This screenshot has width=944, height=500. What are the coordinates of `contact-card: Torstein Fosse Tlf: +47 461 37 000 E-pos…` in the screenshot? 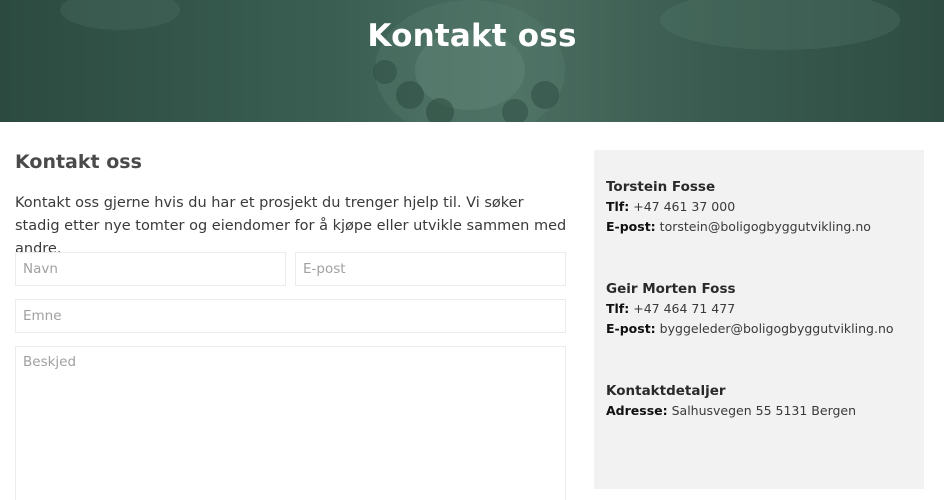 It's located at (761, 207).